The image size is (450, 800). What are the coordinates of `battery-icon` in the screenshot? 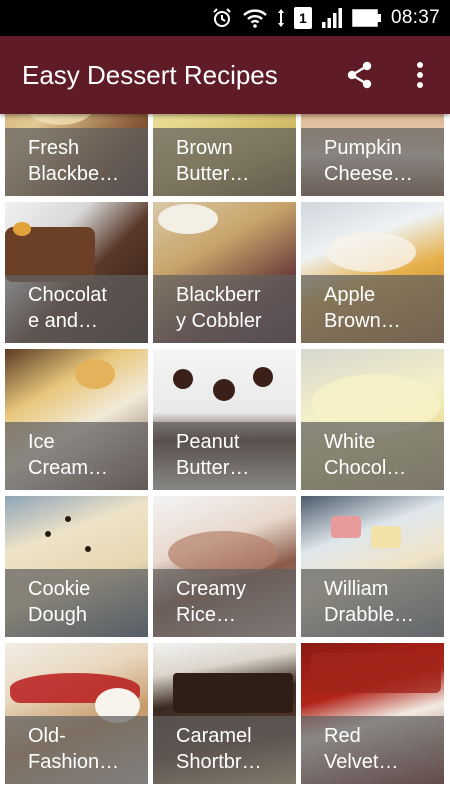 It's located at (367, 18).